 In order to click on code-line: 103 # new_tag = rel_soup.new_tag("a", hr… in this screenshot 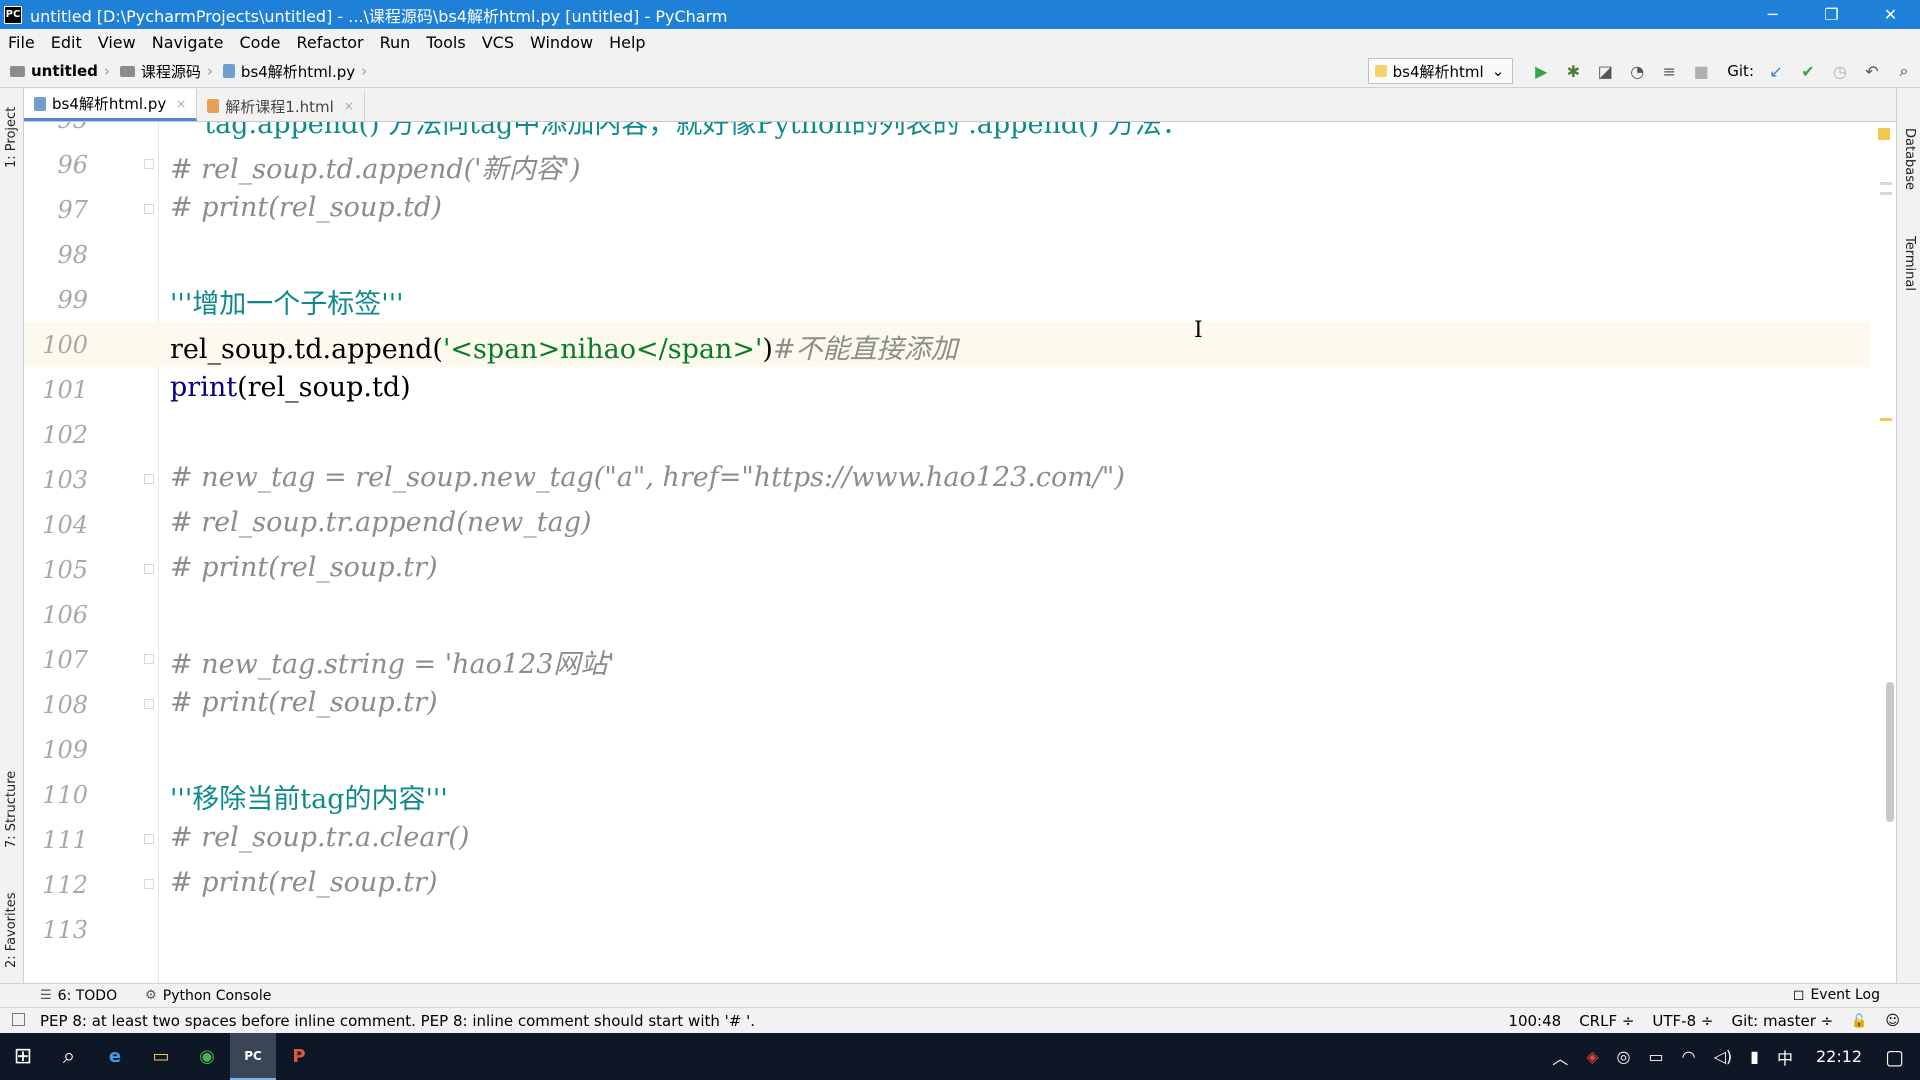, I will do `click(947, 479)`.